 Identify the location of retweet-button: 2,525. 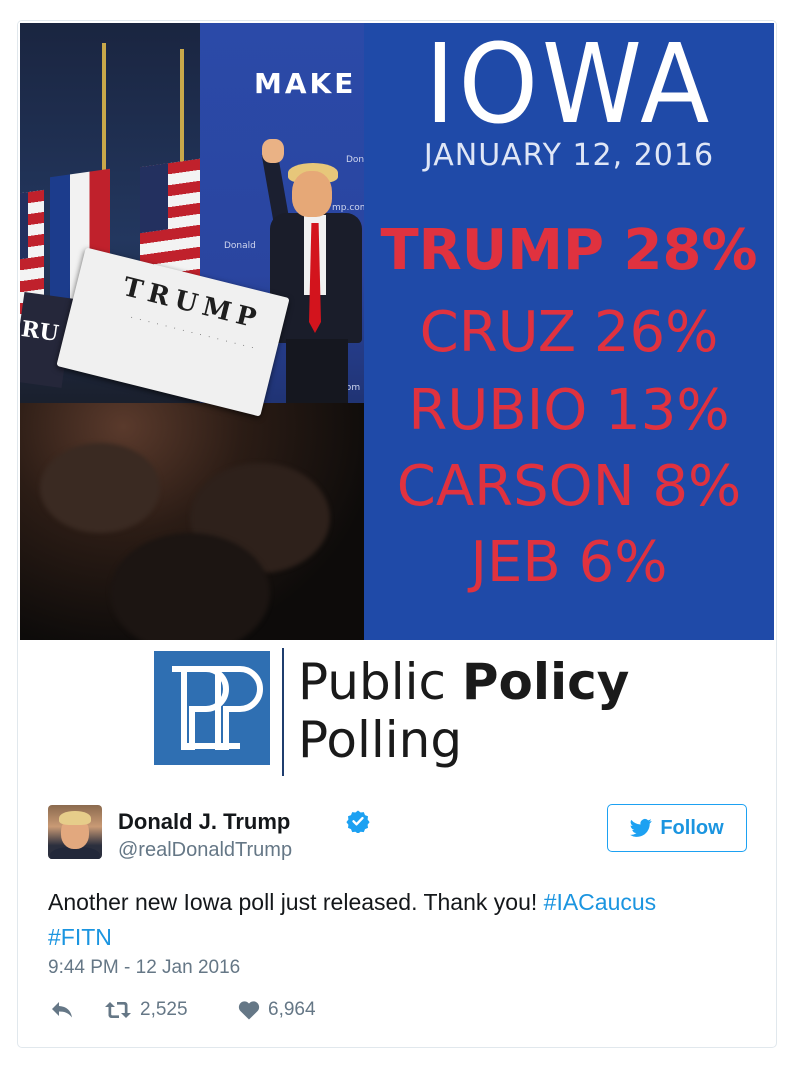
(146, 1010).